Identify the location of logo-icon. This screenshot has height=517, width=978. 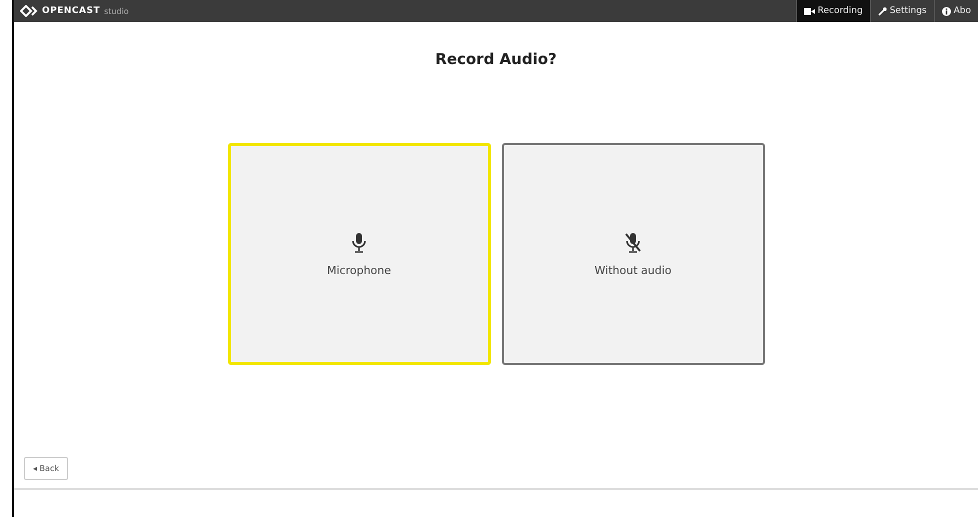
(29, 11).